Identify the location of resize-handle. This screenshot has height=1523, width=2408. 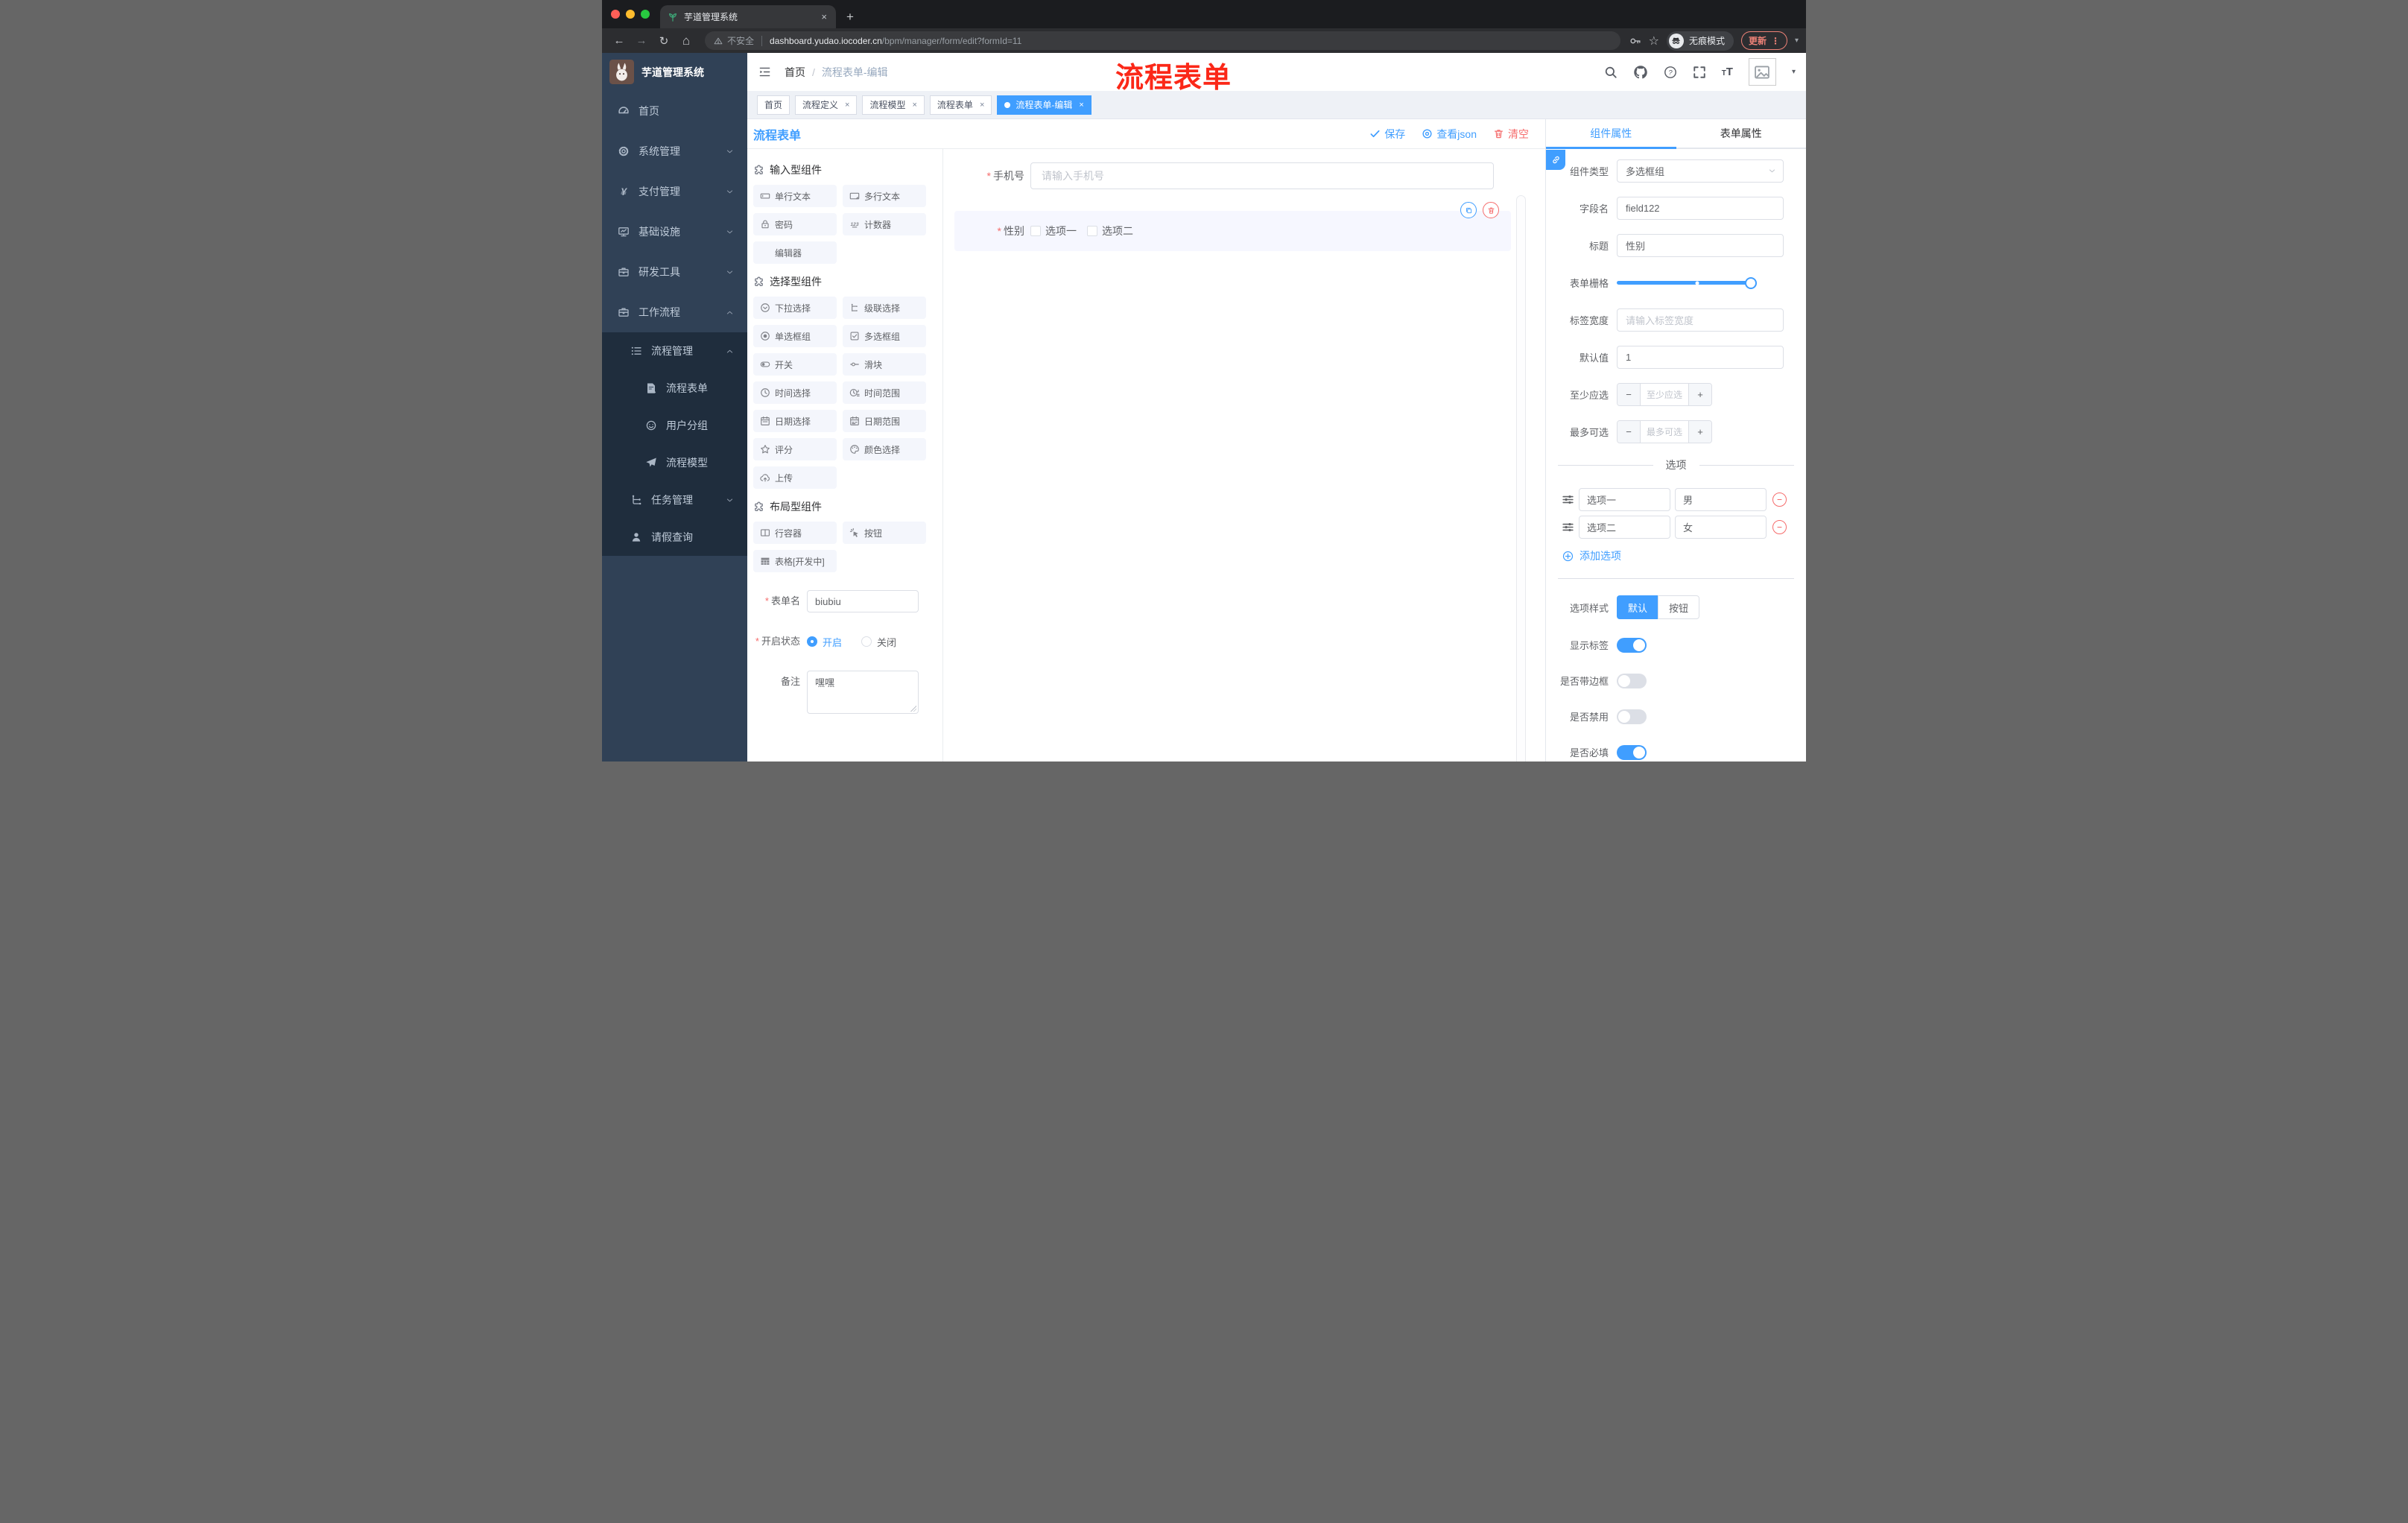
(913, 709).